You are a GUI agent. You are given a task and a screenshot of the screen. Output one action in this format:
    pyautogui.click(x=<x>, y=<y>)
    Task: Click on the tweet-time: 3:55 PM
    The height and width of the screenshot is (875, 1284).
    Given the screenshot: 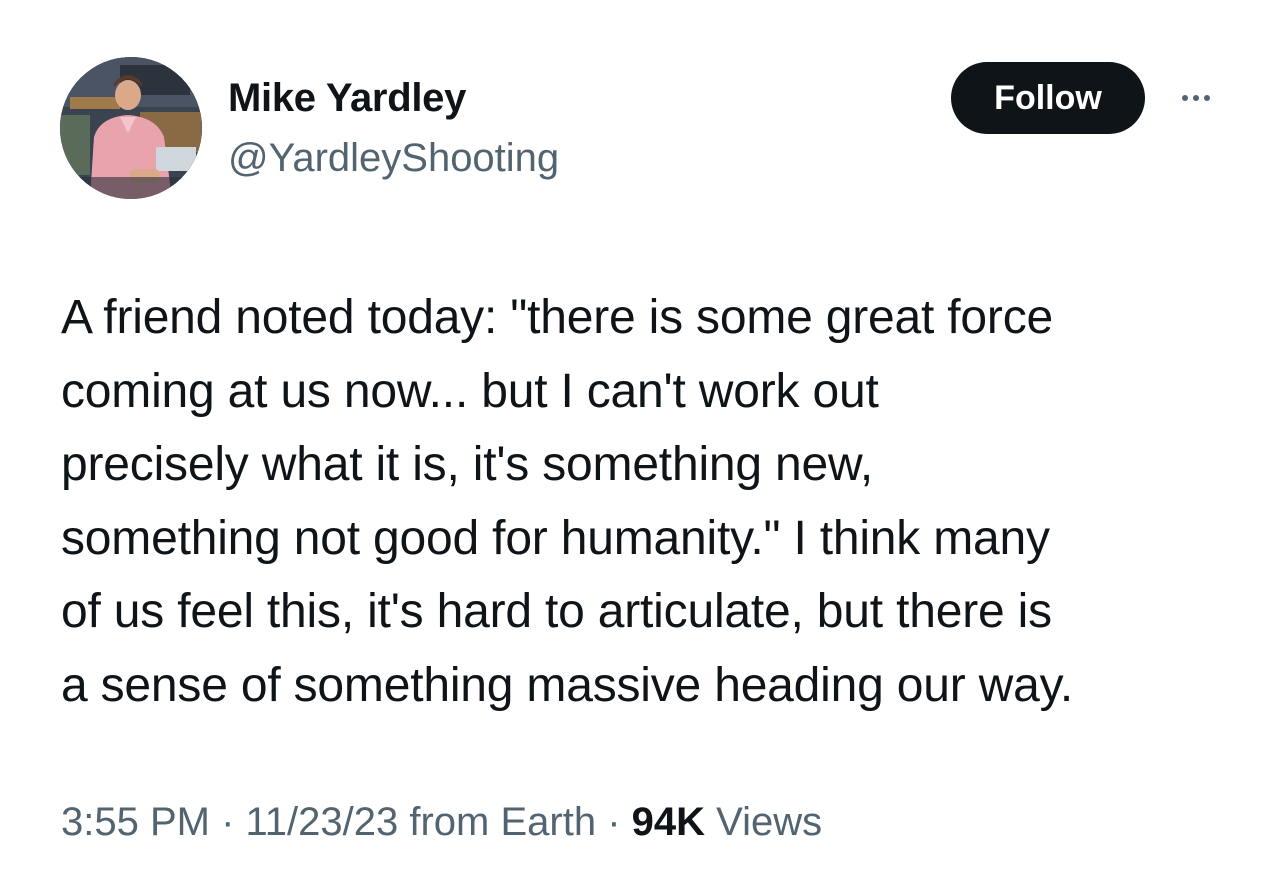 What is the action you would take?
    pyautogui.click(x=135, y=822)
    